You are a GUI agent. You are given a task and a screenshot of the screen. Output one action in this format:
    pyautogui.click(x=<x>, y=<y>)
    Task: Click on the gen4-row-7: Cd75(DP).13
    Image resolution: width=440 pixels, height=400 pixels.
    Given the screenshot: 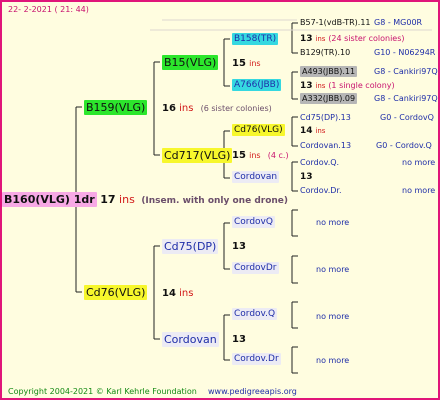 What is the action you would take?
    pyautogui.click(x=325, y=118)
    